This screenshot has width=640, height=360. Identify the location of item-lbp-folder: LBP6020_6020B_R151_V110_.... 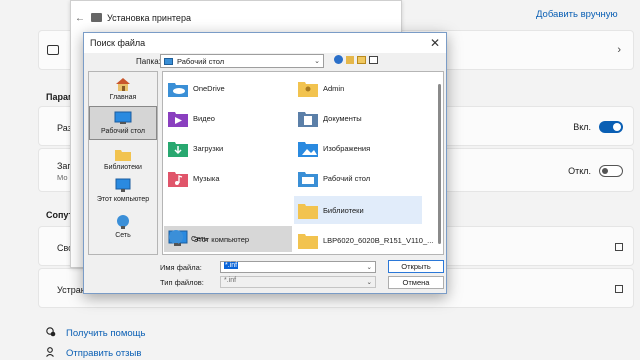
(363, 240).